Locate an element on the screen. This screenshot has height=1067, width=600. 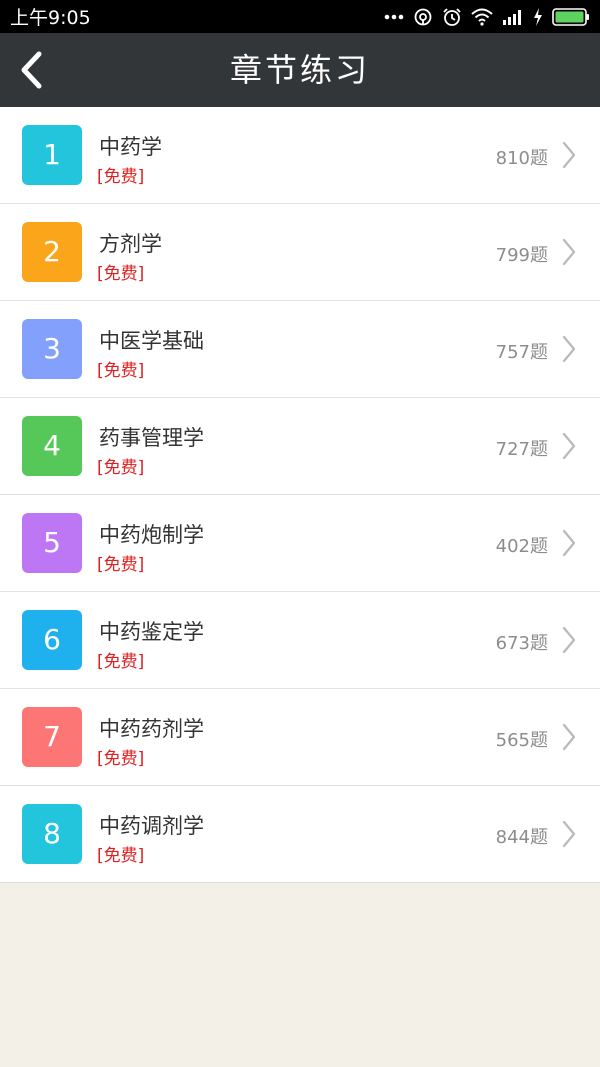
chapter-number-badge: 6 is located at coordinates (52, 640).